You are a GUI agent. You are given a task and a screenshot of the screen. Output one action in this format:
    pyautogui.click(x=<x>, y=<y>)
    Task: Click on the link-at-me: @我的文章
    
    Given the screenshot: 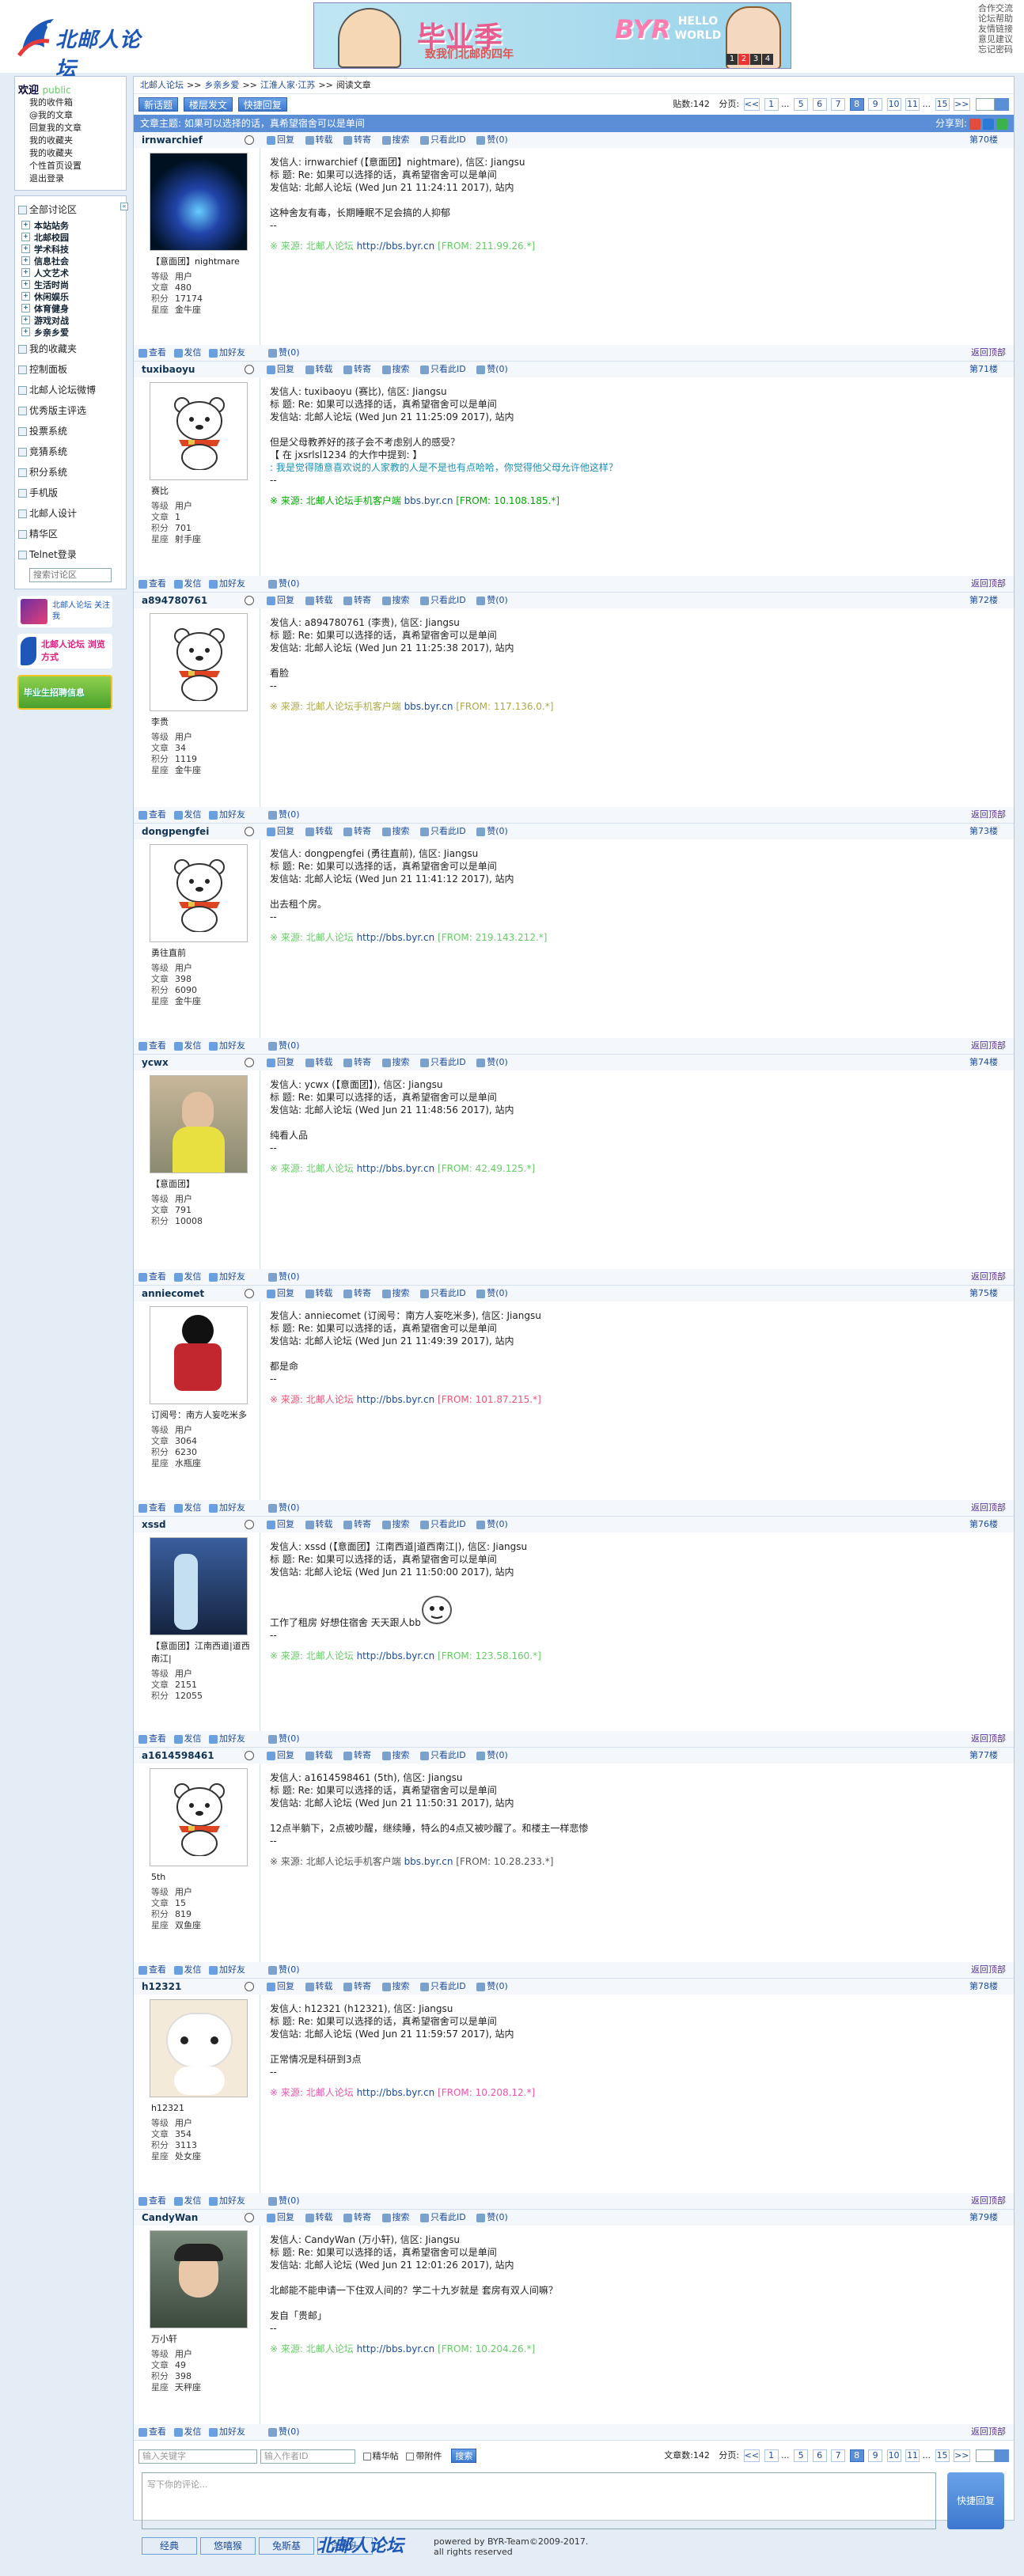 What is the action you would take?
    pyautogui.click(x=70, y=115)
    